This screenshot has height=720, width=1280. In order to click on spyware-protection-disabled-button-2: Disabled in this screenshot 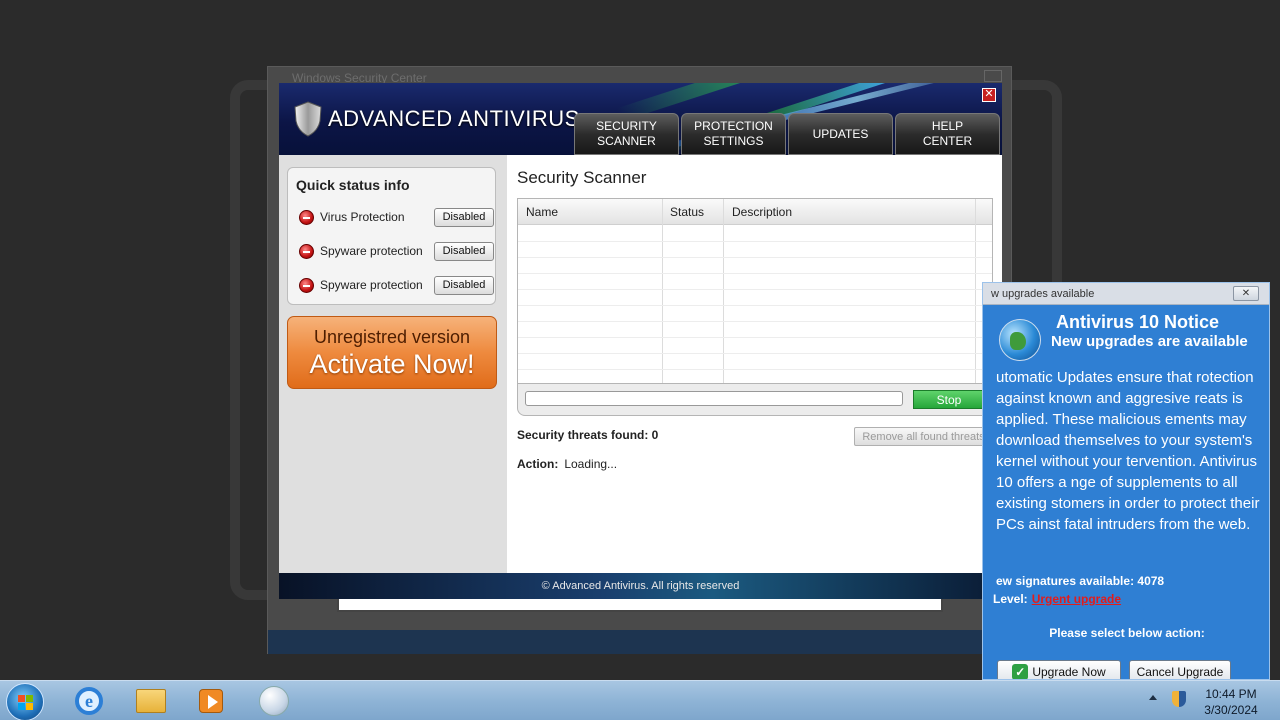, I will do `click(464, 285)`.